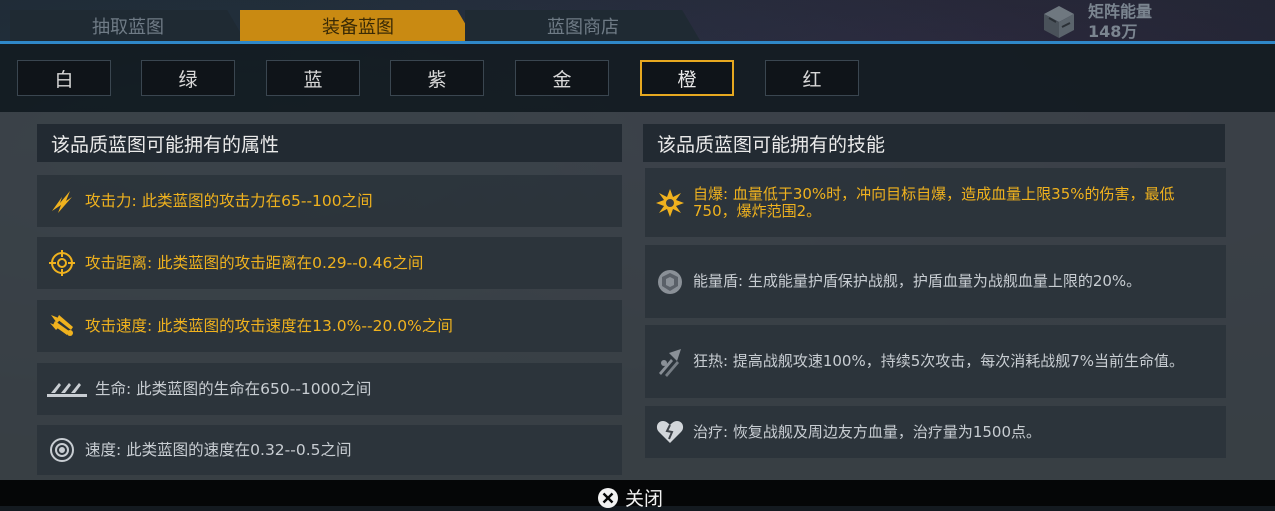 The width and height of the screenshot is (1275, 511). Describe the element at coordinates (637, 78) in the screenshot. I see `quality-selector: 白 绿 蓝 紫 金 橙 红` at that location.